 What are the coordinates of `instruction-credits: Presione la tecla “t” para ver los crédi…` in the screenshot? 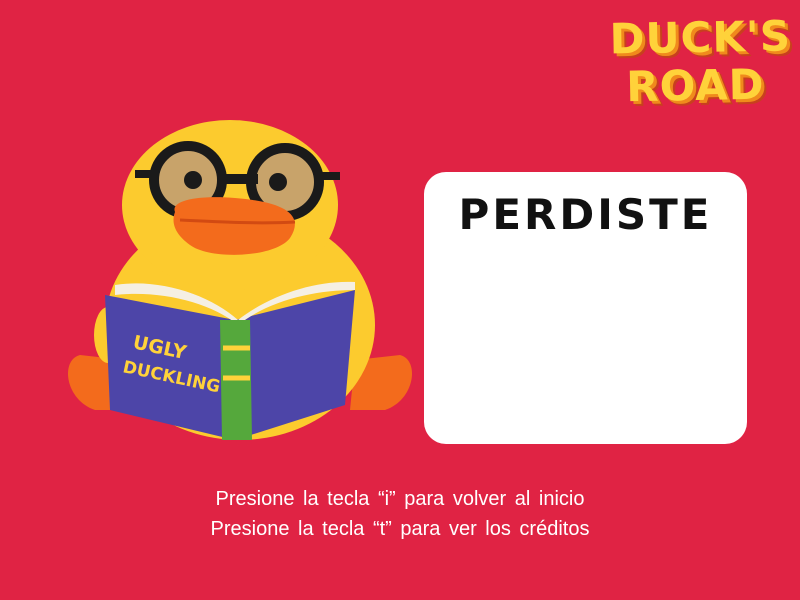 It's located at (400, 529).